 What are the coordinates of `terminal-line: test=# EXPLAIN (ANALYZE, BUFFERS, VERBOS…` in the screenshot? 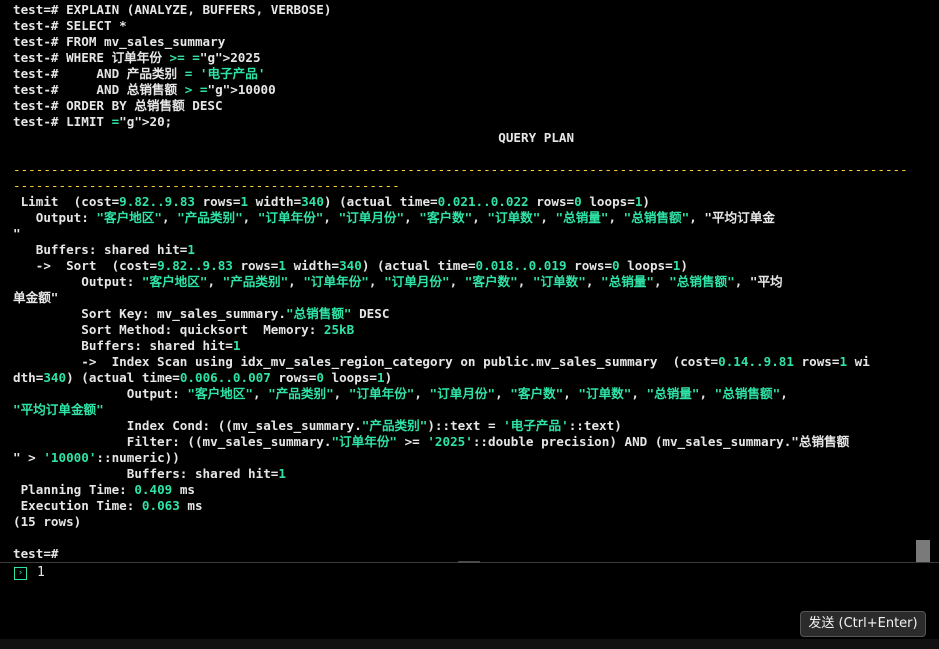 It's located at (172, 9).